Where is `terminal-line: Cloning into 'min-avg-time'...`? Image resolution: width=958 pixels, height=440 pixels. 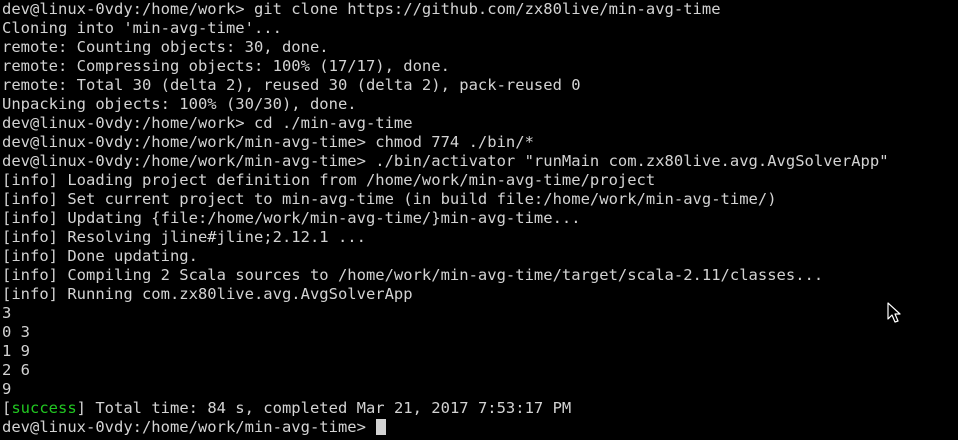 terminal-line: Cloning into 'min-avg-time'... is located at coordinates (142, 28).